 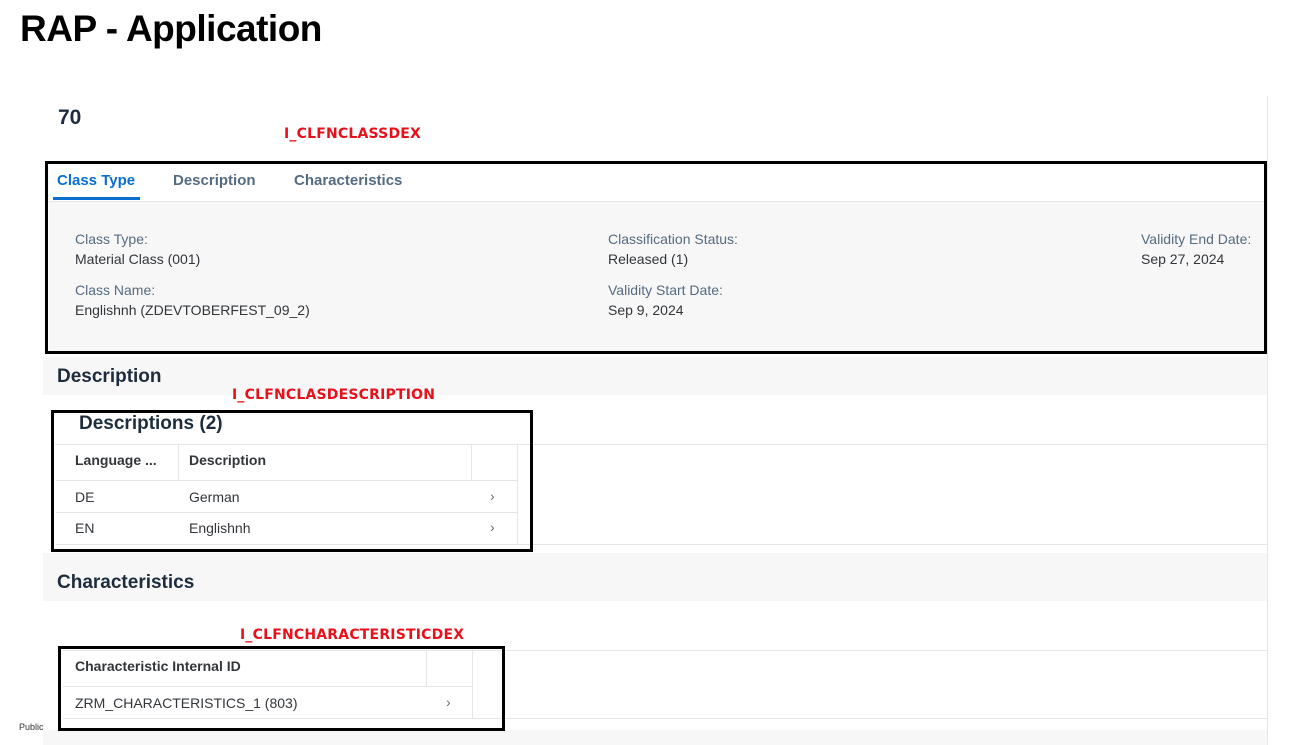 What do you see at coordinates (1196, 239) in the screenshot?
I see `validity-end-label: Validity End Date:` at bounding box center [1196, 239].